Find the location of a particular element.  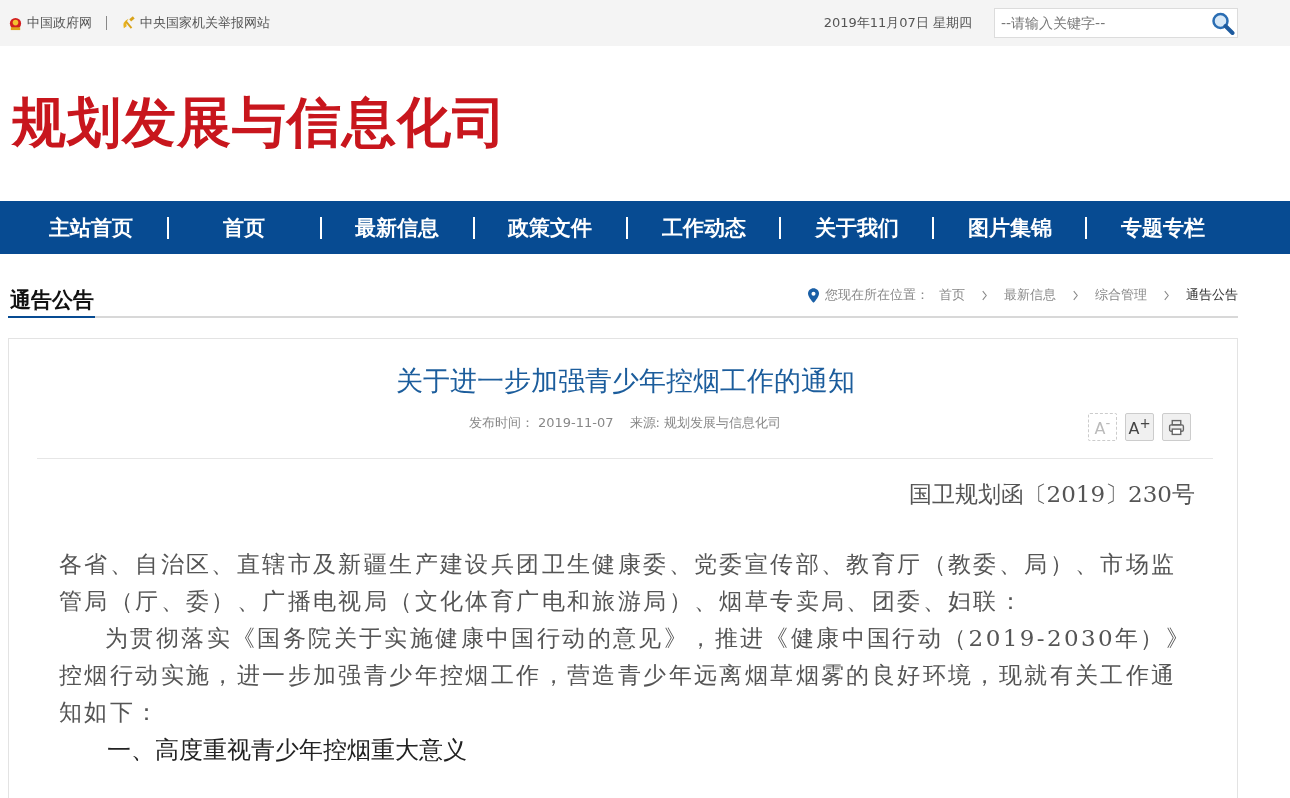

meta-text: 发布时间： 2019-11-07 is located at coordinates (541, 422).